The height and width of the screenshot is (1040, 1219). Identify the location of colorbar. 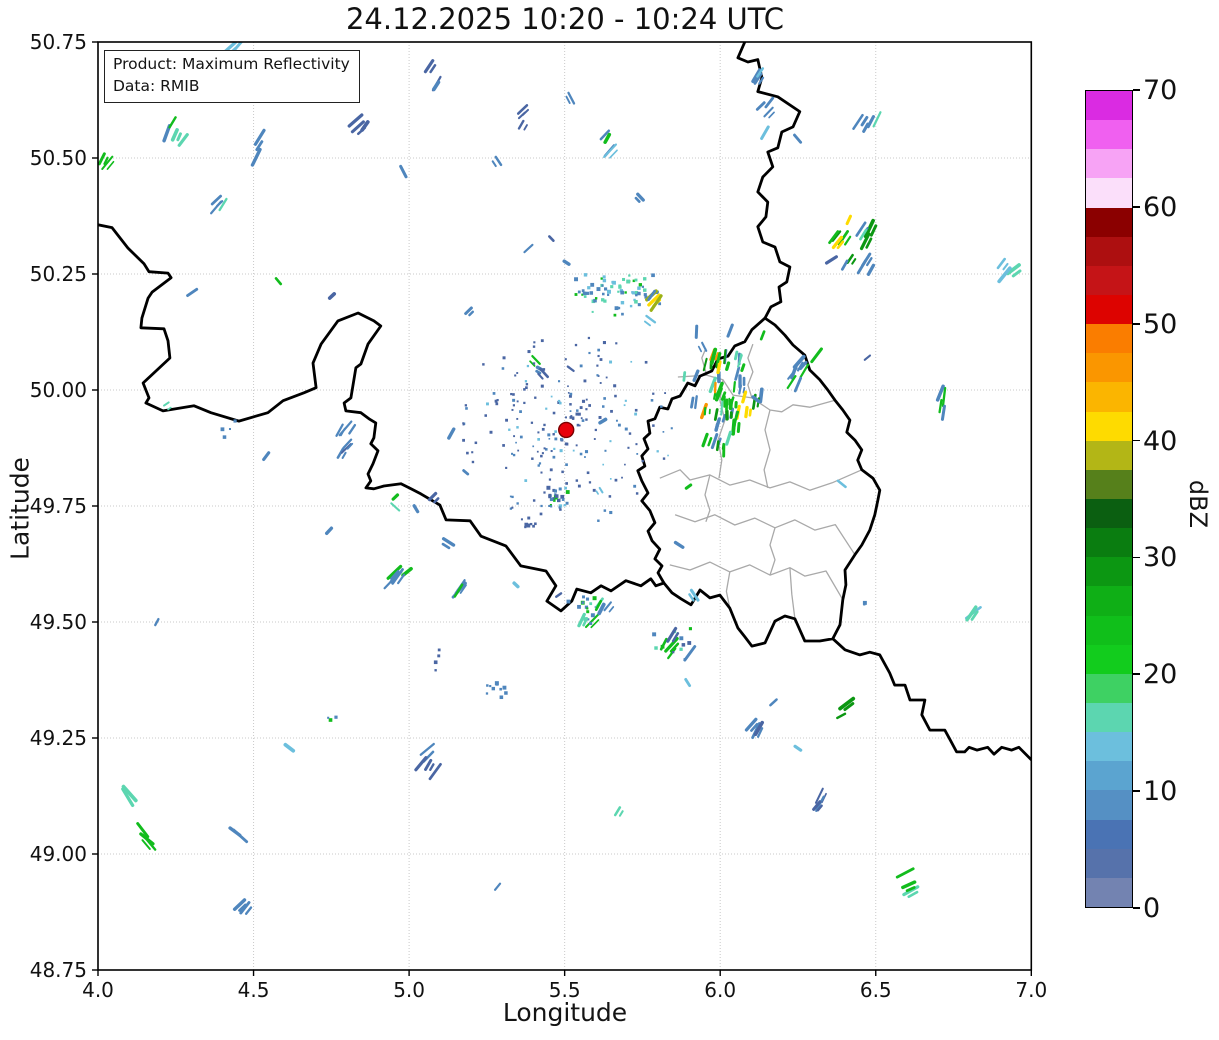
(1109, 499).